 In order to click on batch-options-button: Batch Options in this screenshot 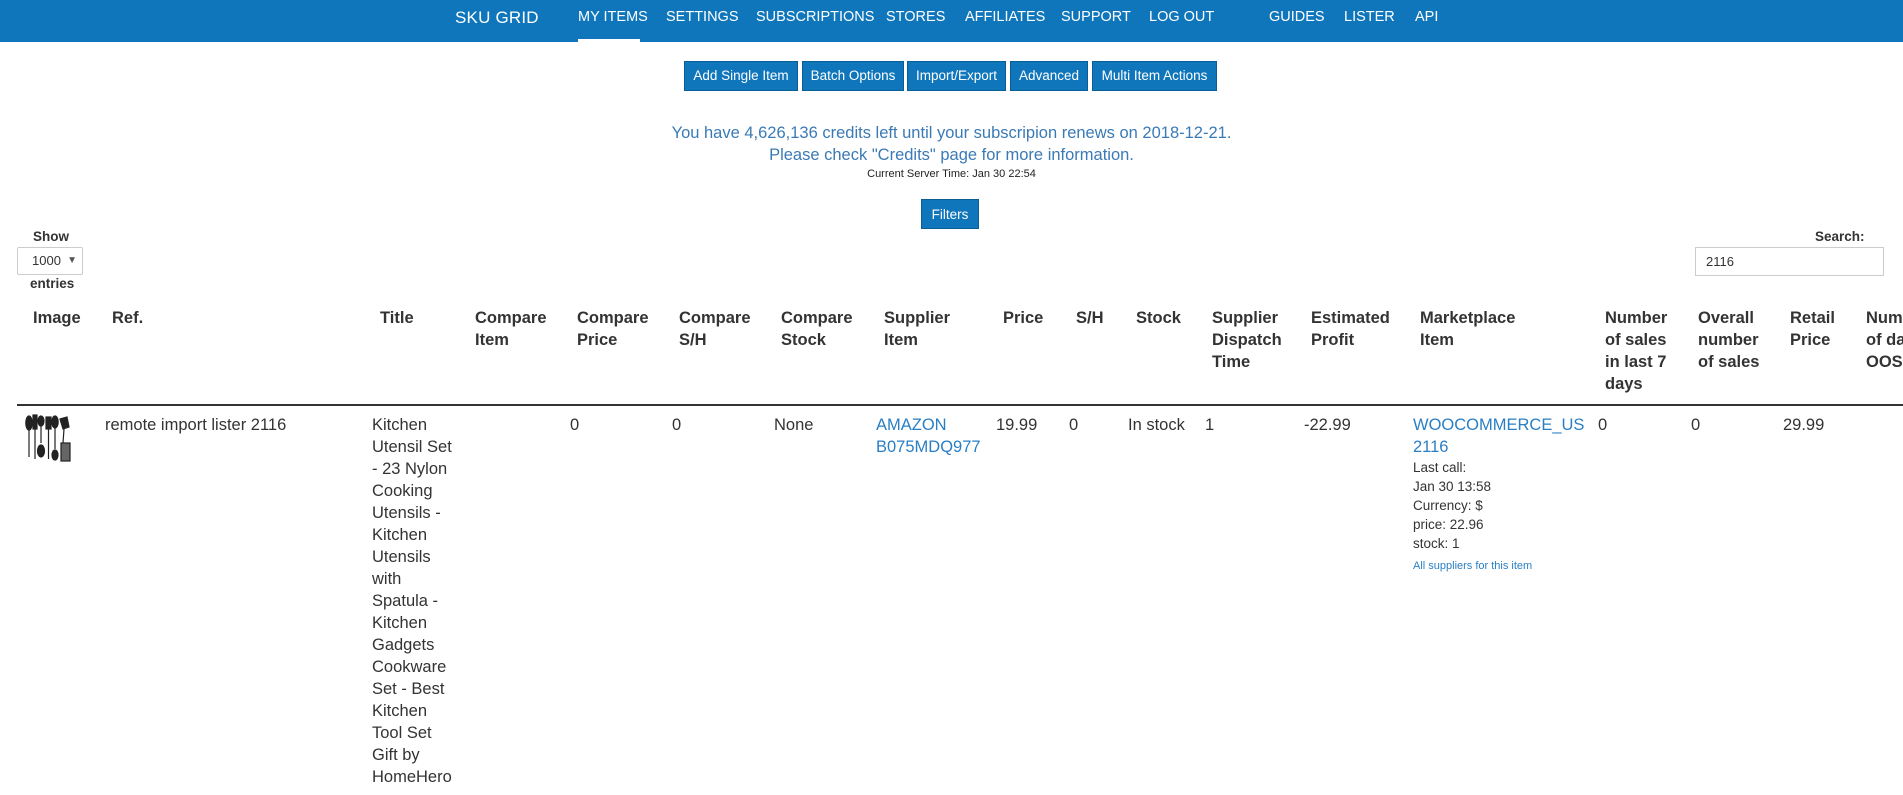, I will do `click(853, 76)`.